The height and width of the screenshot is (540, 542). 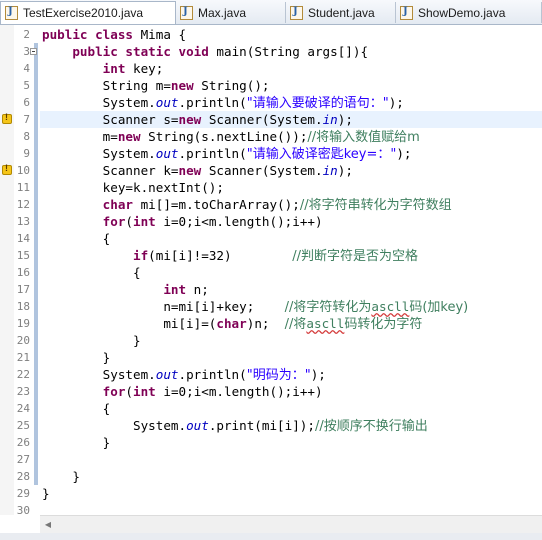 What do you see at coordinates (23, 357) in the screenshot?
I see `line-number: 21` at bounding box center [23, 357].